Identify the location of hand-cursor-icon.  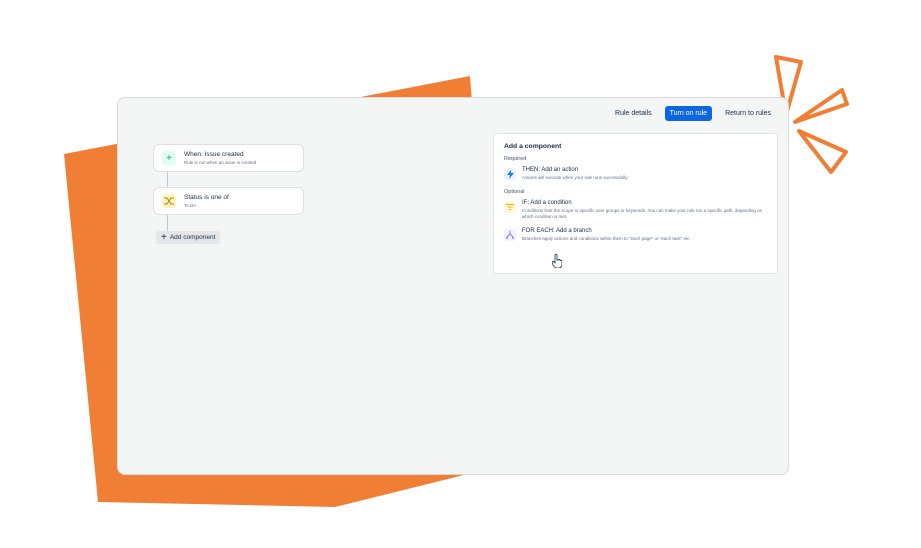
(557, 261).